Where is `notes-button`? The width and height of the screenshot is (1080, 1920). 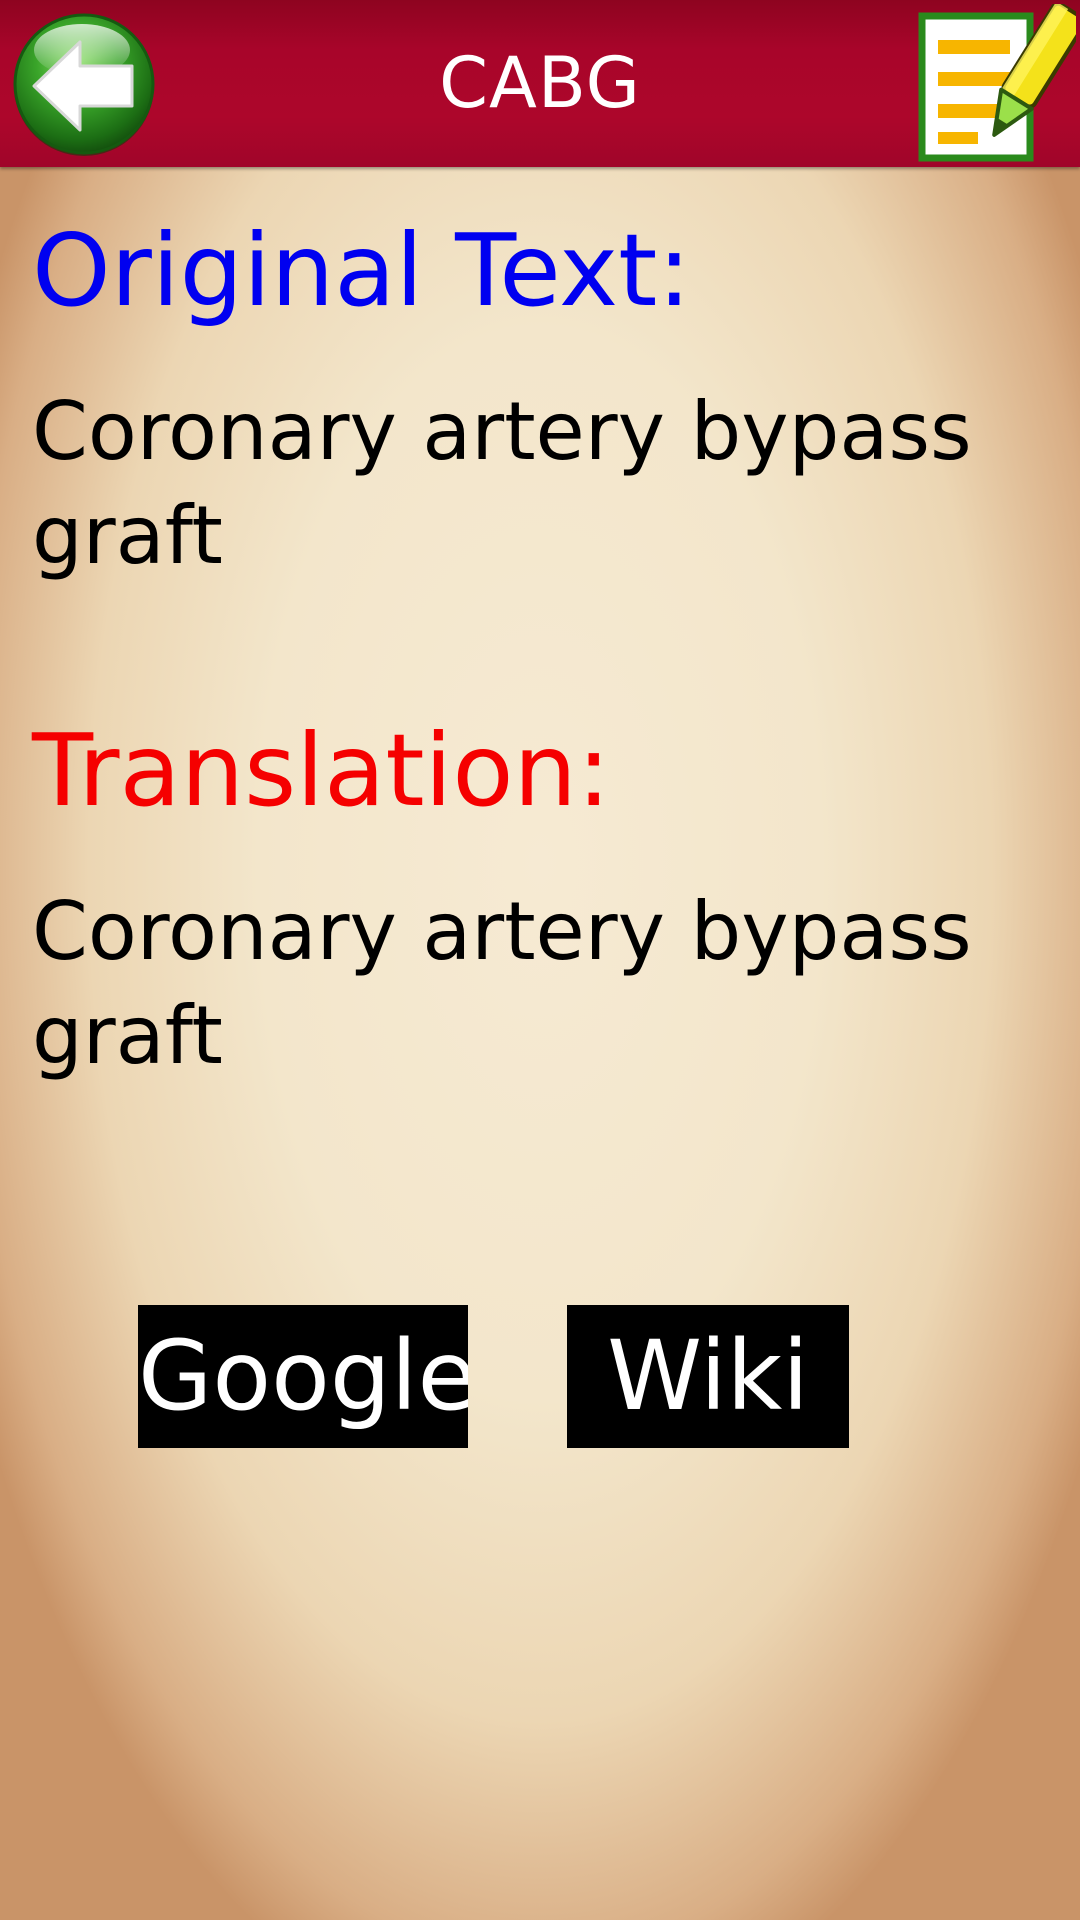
notes-button is located at coordinates (998, 82).